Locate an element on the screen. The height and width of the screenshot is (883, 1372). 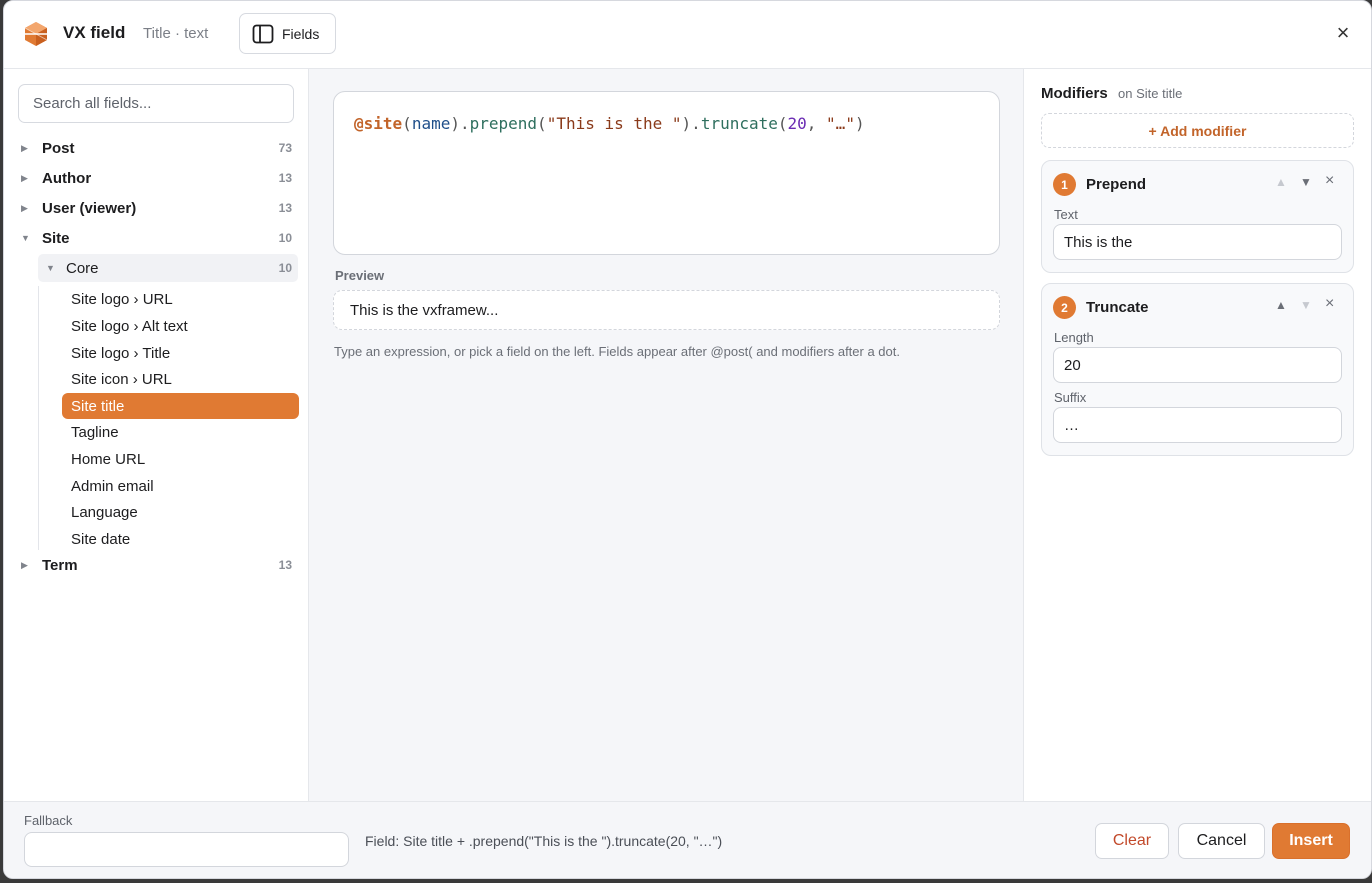
tree-group-term: ▶ Term 13 is located at coordinates (158, 565).